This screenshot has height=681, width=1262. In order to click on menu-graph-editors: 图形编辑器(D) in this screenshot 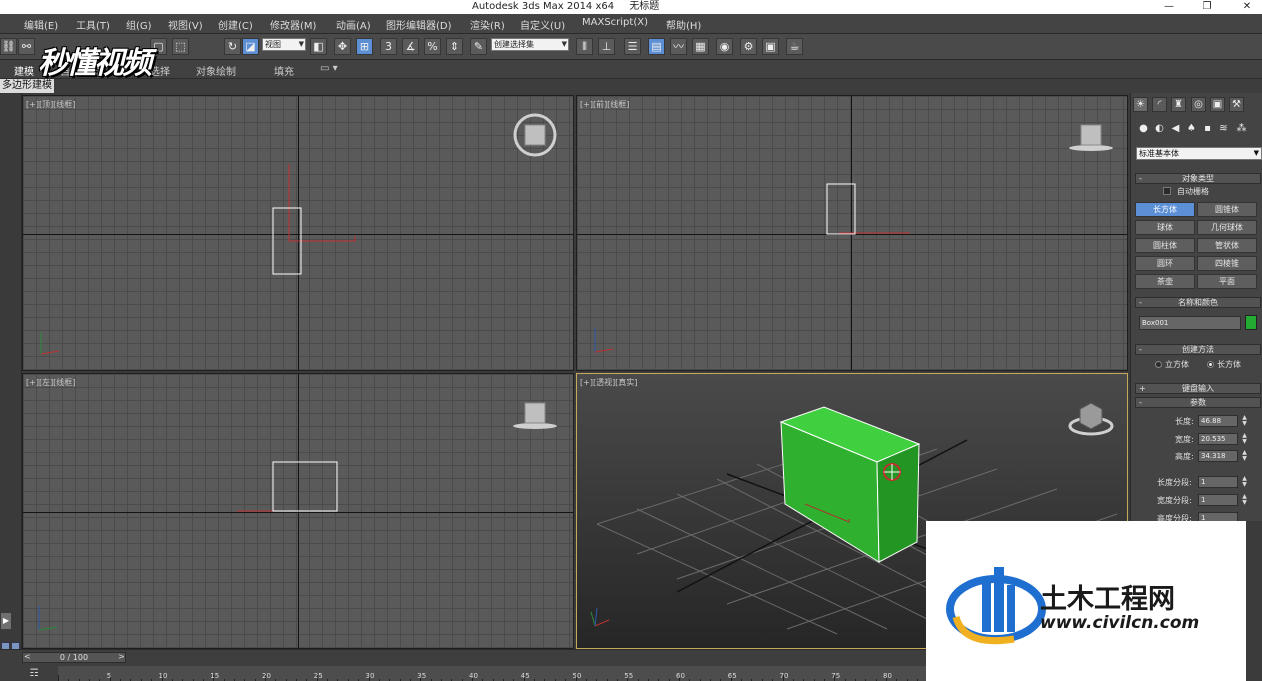, I will do `click(419, 24)`.